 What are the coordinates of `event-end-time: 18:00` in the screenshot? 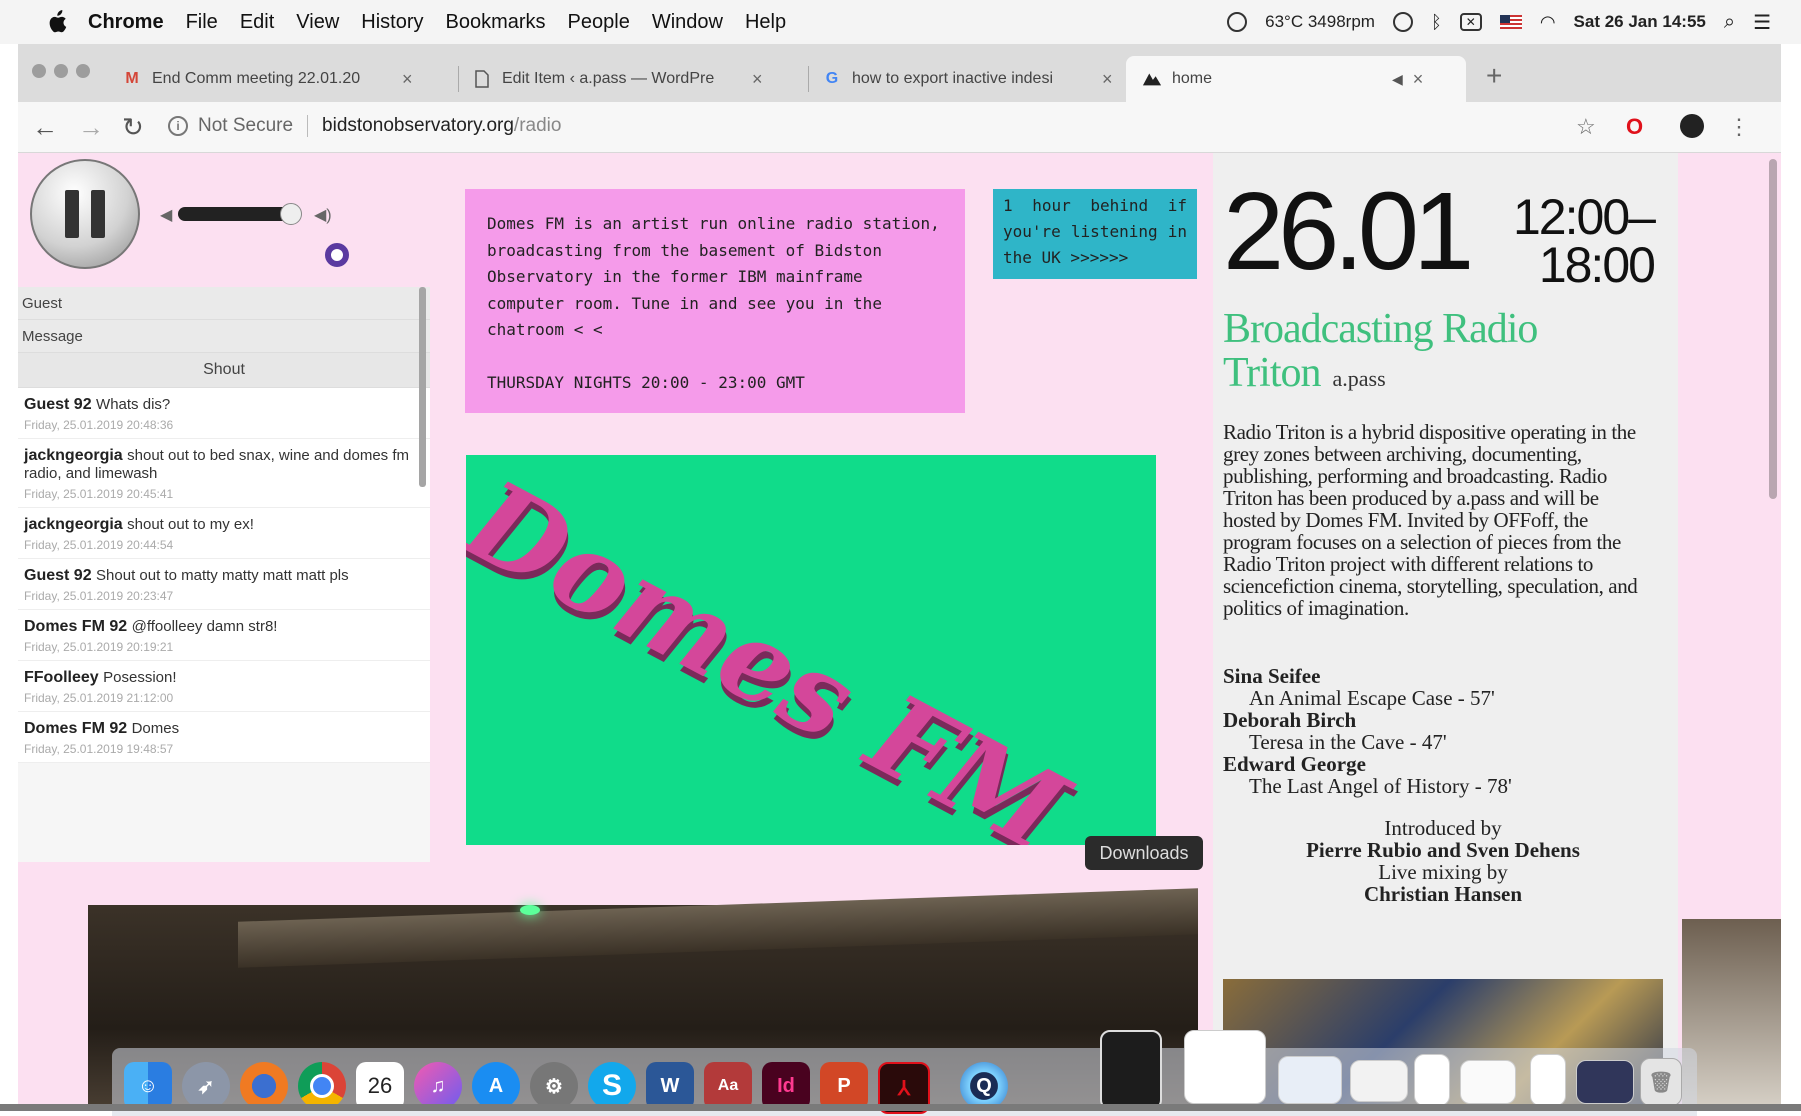 It's located at (1597, 265).